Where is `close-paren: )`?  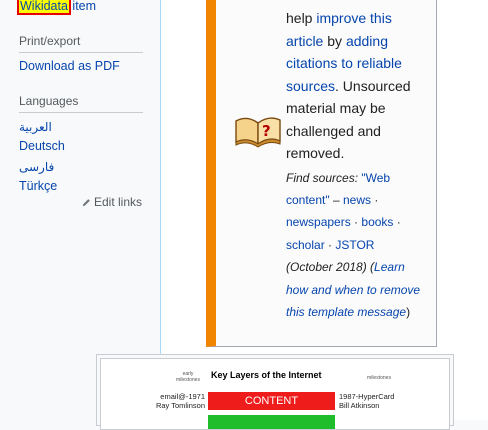
close-paren: ) is located at coordinates (408, 311).